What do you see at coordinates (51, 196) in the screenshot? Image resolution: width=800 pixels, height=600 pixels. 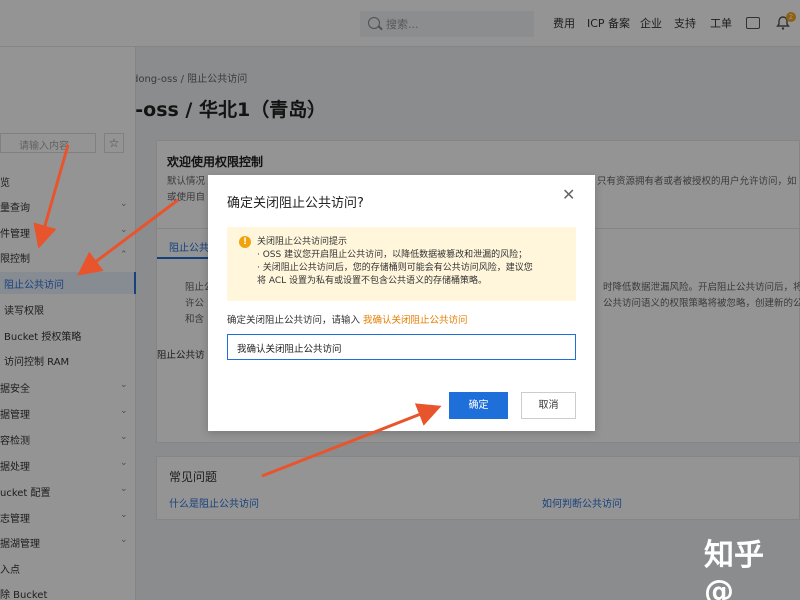 I see `arrow-to-permissions` at bounding box center [51, 196].